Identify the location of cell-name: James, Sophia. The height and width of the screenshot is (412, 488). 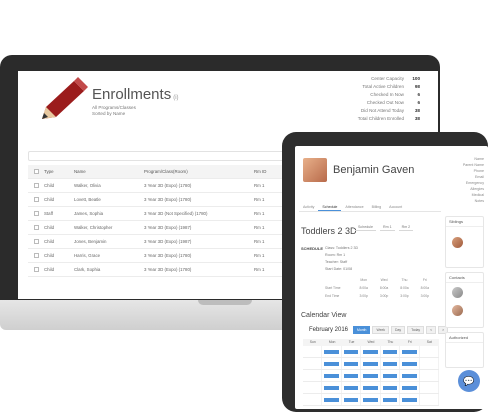
(109, 213).